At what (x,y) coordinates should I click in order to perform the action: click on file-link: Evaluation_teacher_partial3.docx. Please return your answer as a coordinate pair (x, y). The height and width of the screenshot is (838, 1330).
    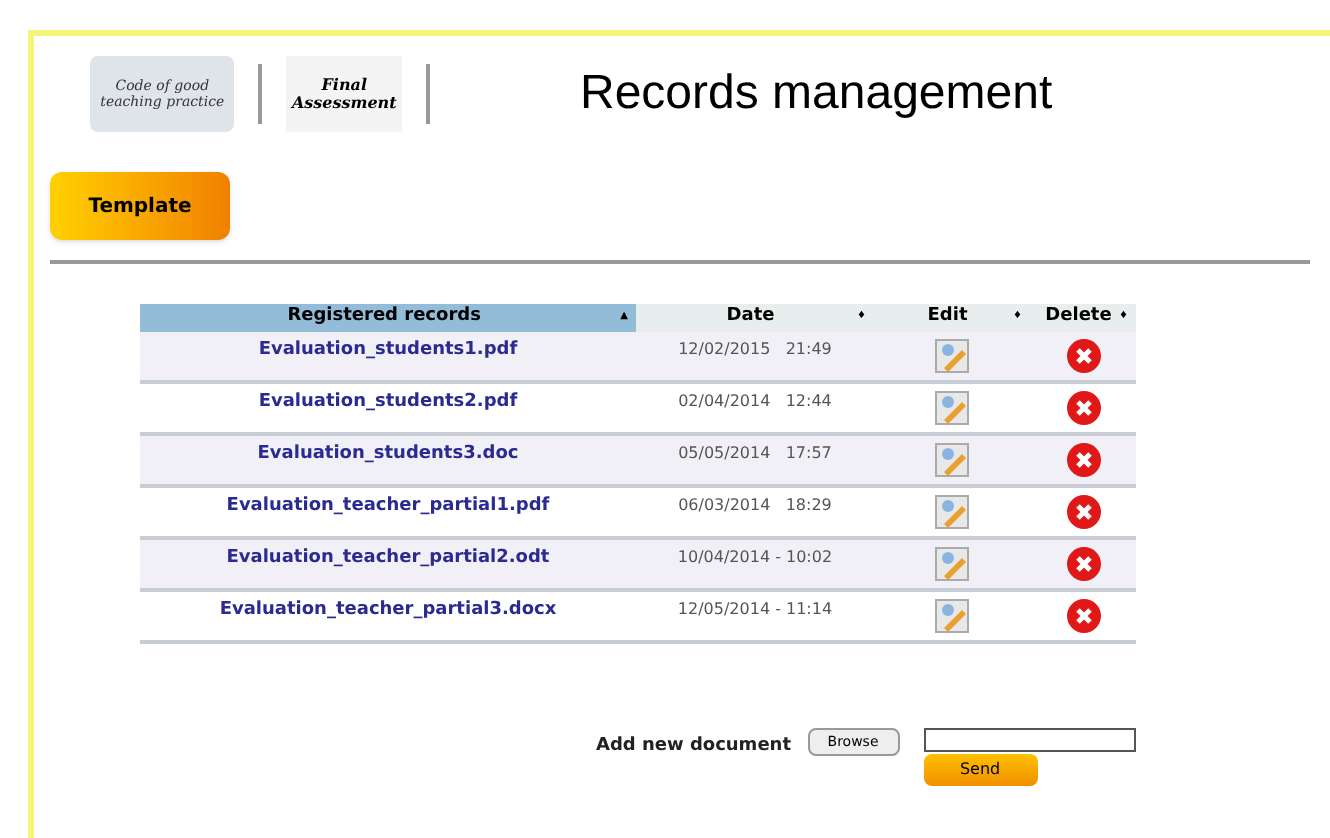
    Looking at the image, I should click on (388, 616).